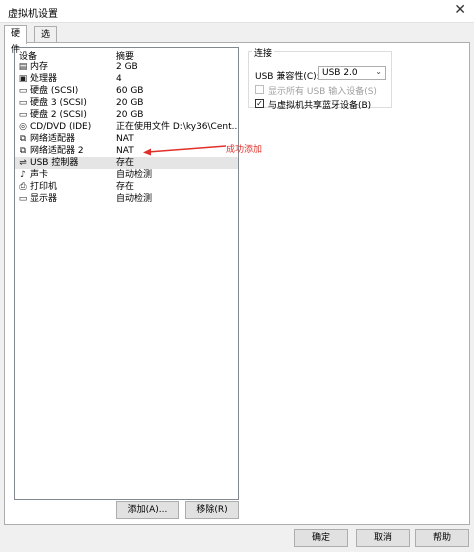 This screenshot has height=552, width=474. What do you see at coordinates (44, 187) in the screenshot?
I see `device-name: 打印机` at bounding box center [44, 187].